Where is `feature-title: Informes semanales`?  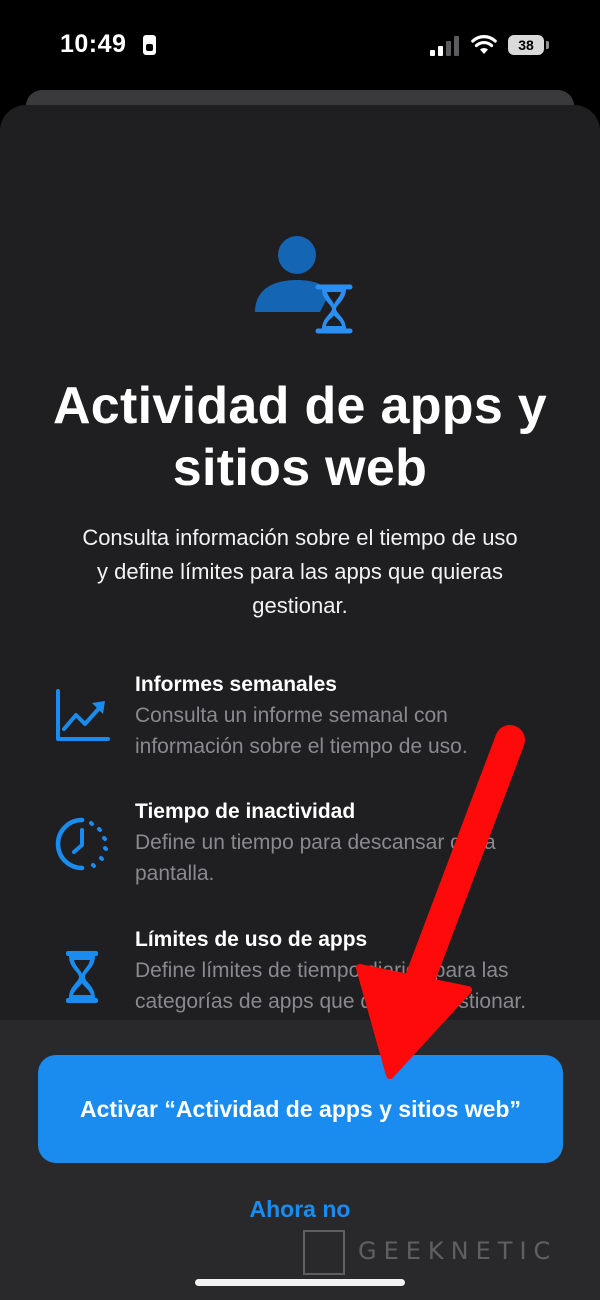
feature-title: Informes semanales is located at coordinates (236, 684).